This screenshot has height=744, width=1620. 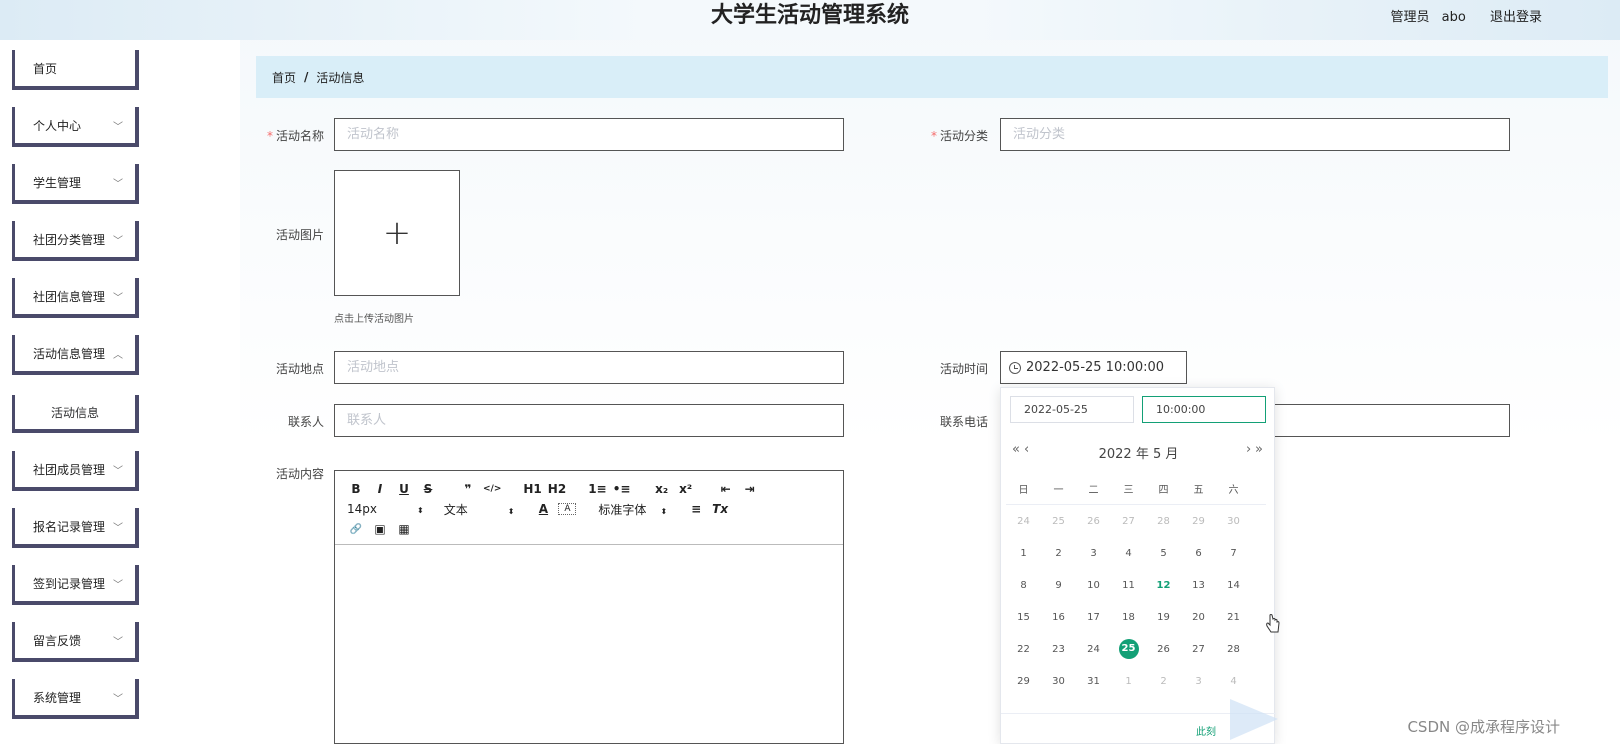 I want to click on indent-icon: ⇥, so click(x=750, y=489).